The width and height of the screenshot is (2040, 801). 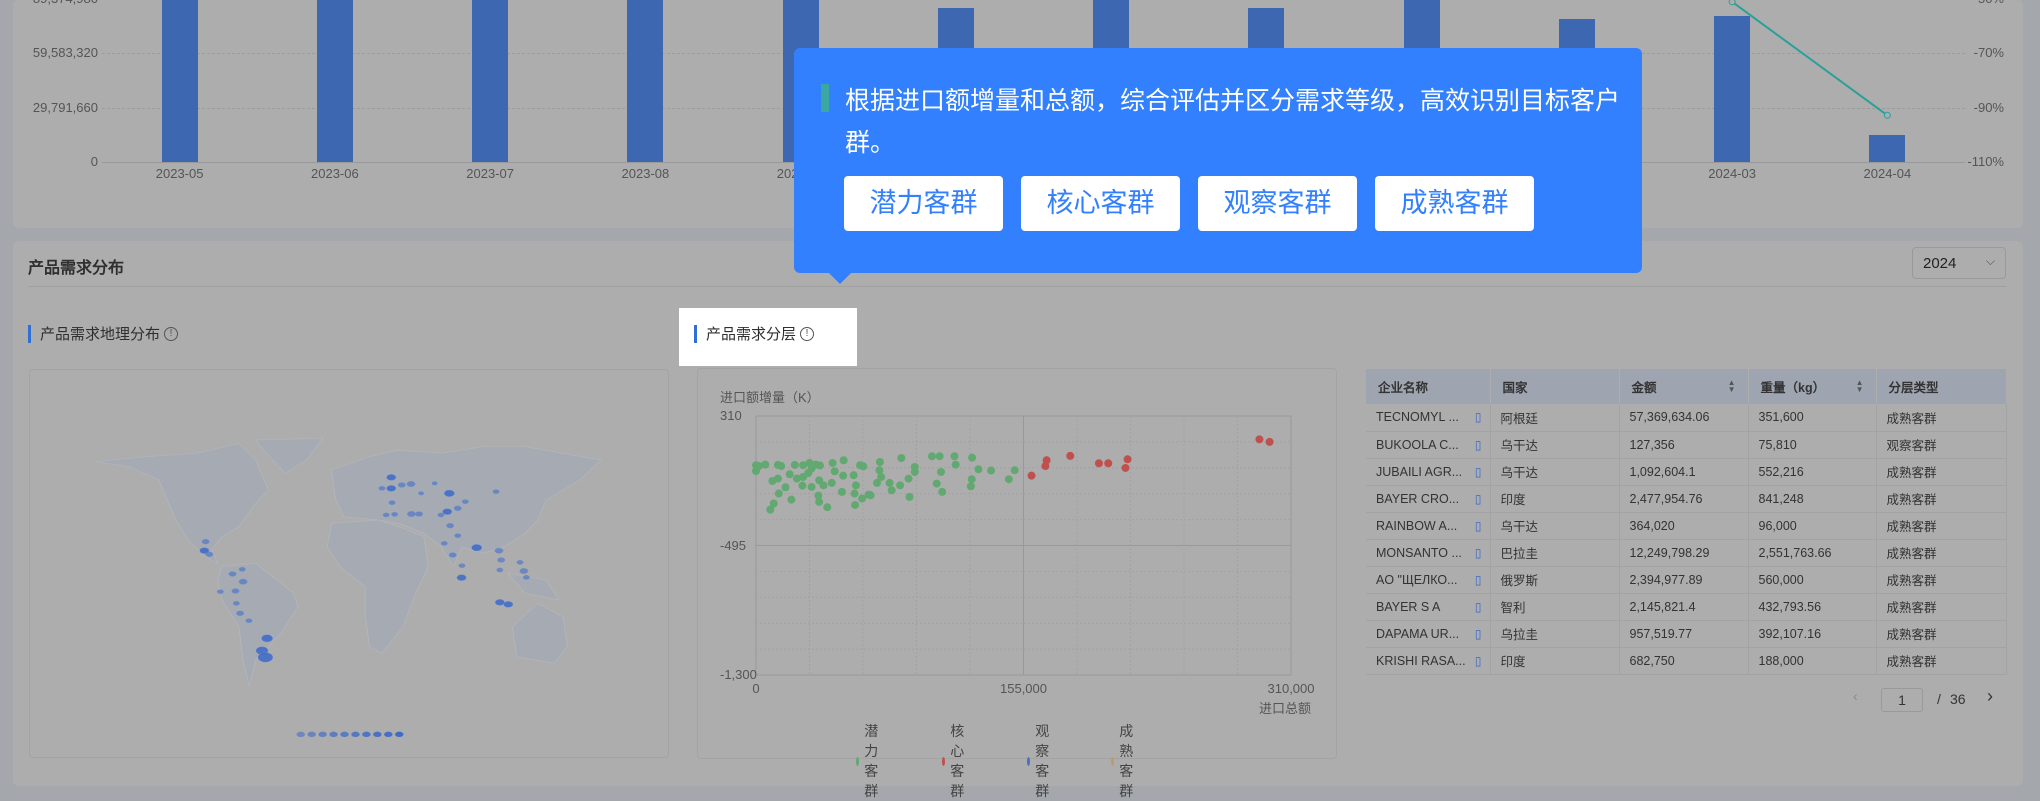 I want to click on column-header-3: 重量（kg）▲▼, so click(x=1812, y=386).